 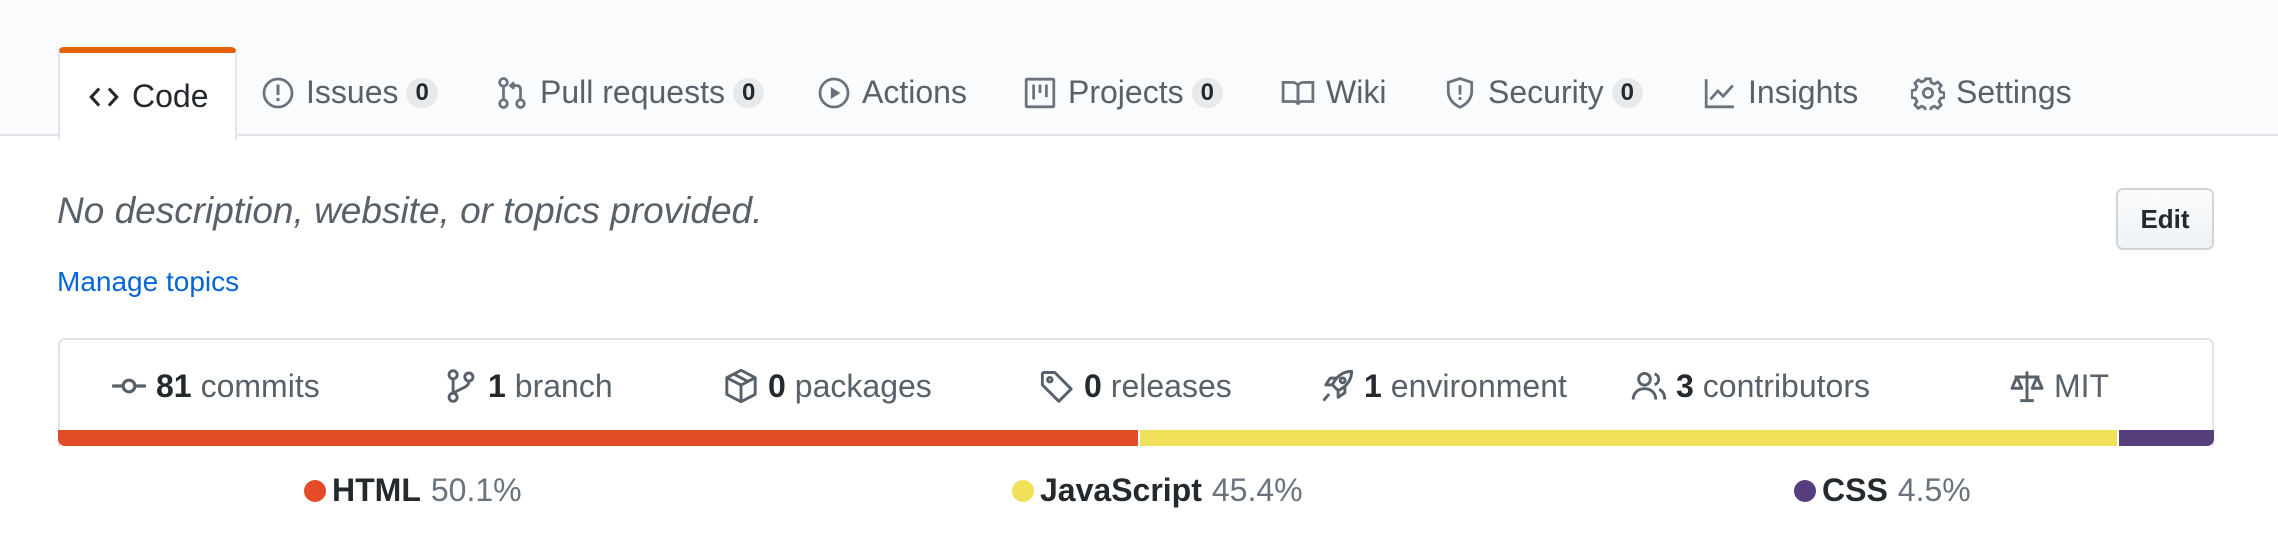 What do you see at coordinates (2027, 386) in the screenshot?
I see `law-icon` at bounding box center [2027, 386].